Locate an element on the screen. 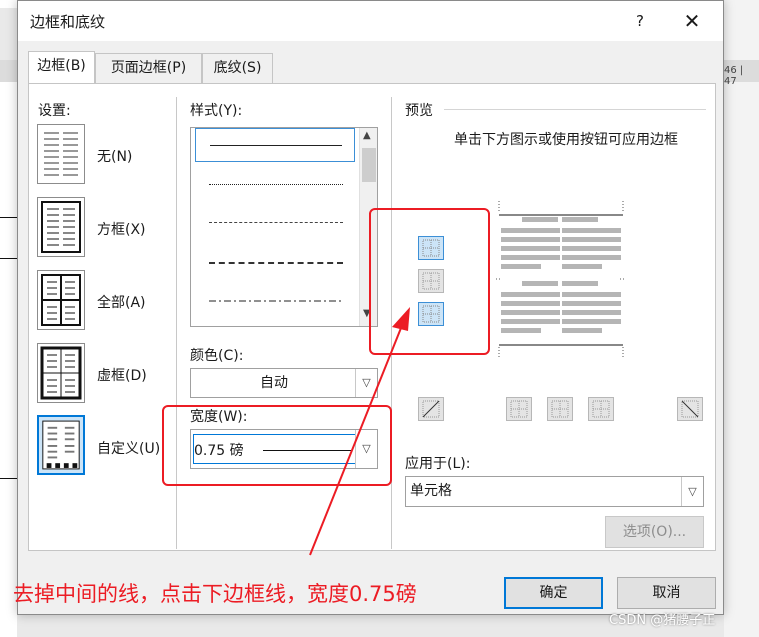  background-document-right is located at coordinates (741, 318).